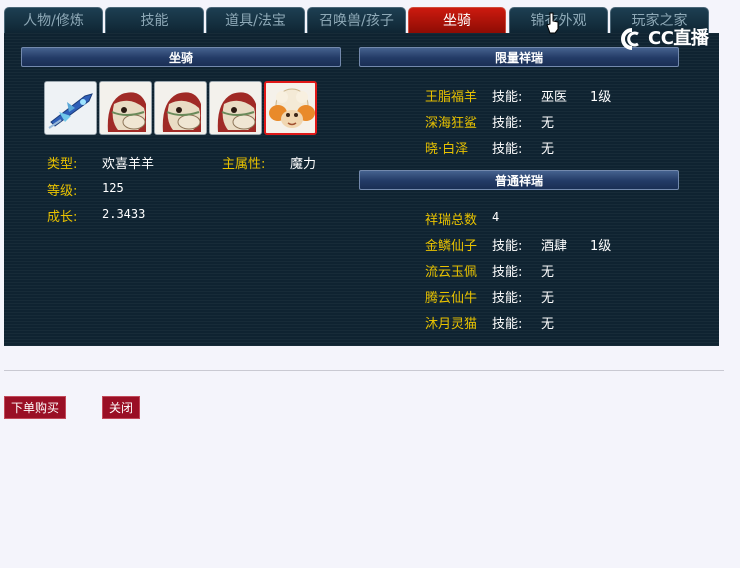 The width and height of the screenshot is (740, 568). I want to click on main-attribute-label: 主属性:, so click(244, 164).